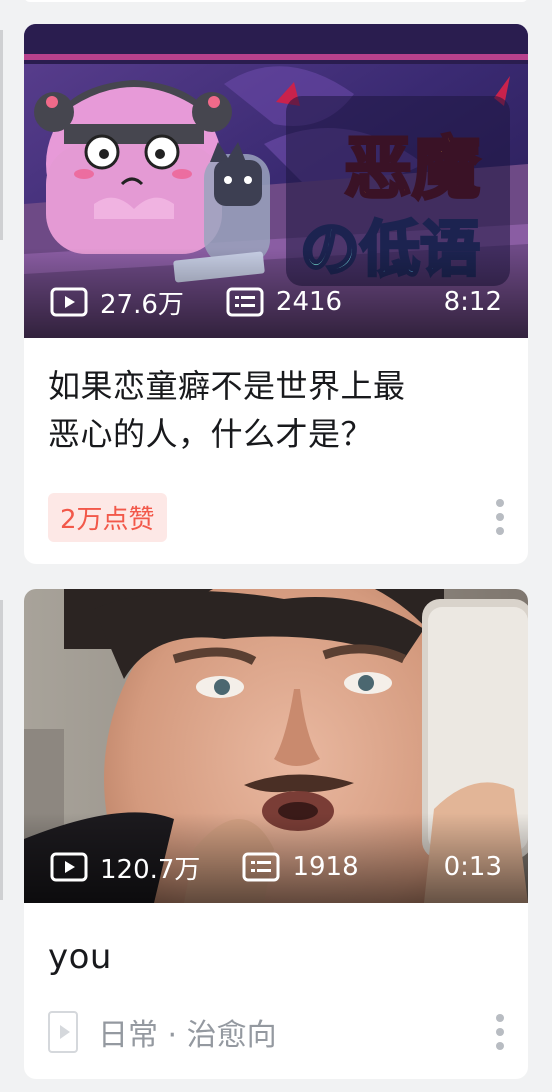 This screenshot has width=552, height=1092. Describe the element at coordinates (472, 302) in the screenshot. I see `video-duration: 8:12` at that location.